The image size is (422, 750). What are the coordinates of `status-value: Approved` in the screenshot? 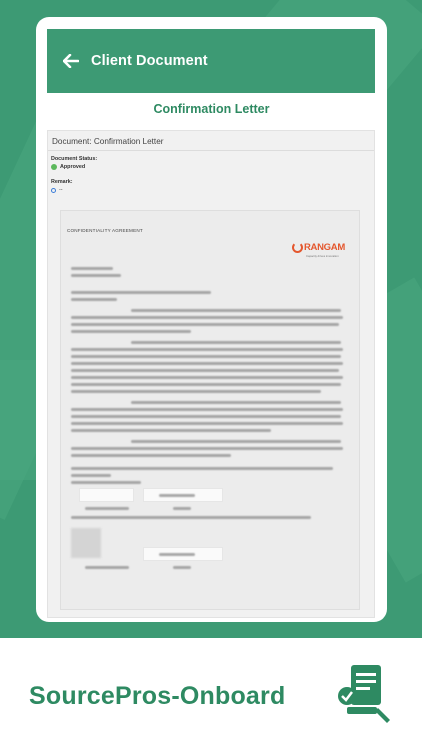 It's located at (73, 167).